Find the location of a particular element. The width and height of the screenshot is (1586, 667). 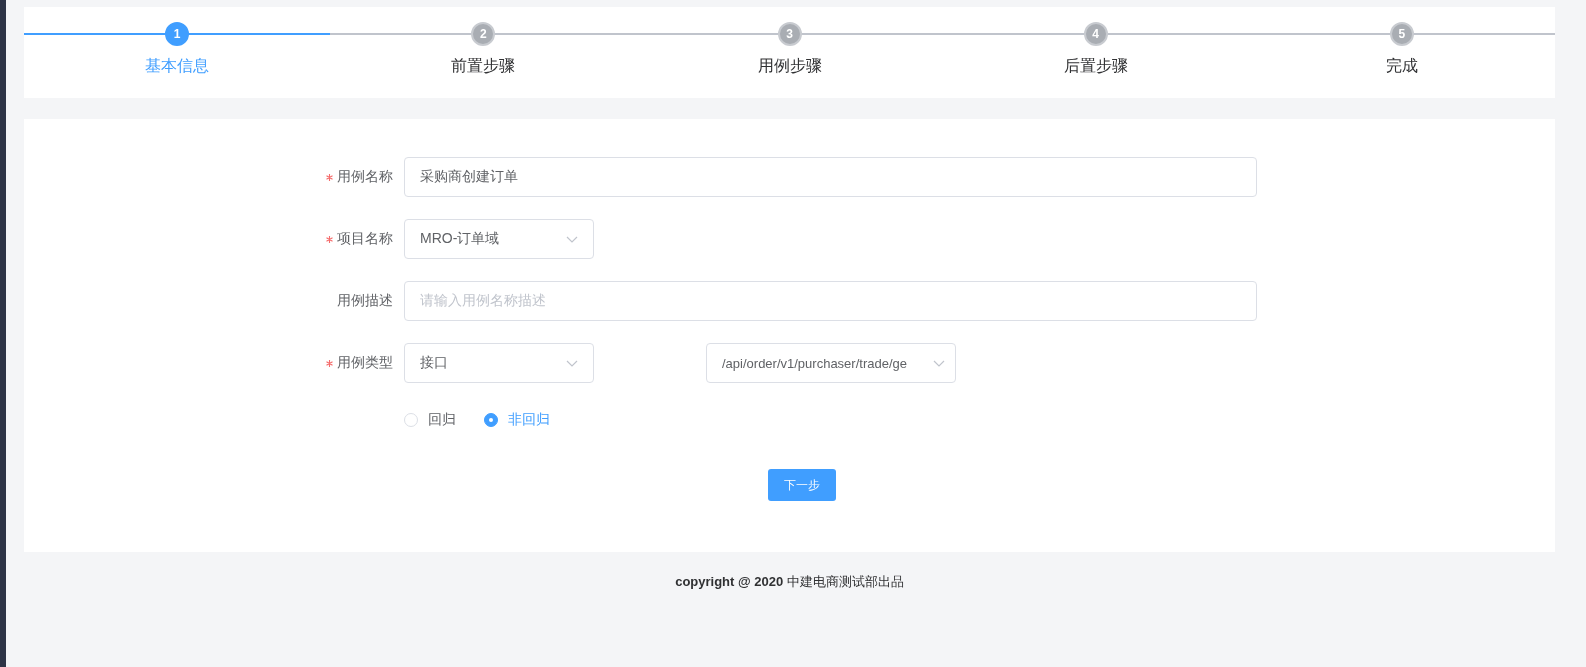

select-field: MRO-订单域 is located at coordinates (499, 239).